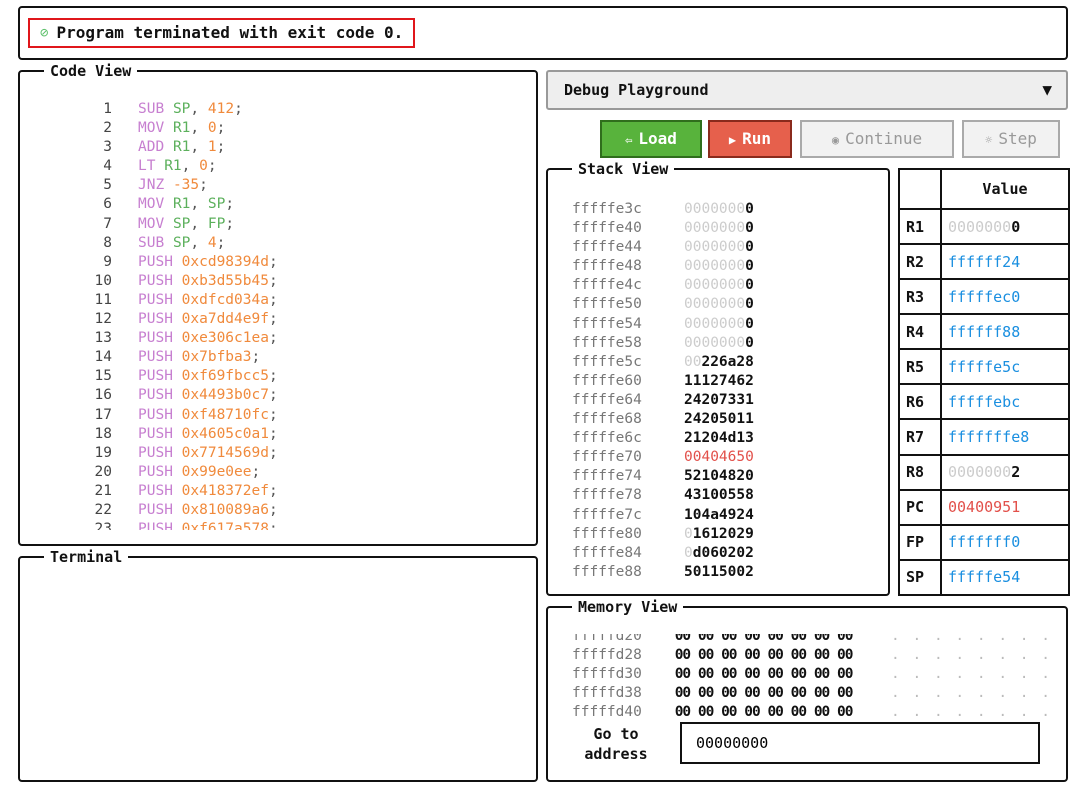 Image resolution: width=1086 pixels, height=786 pixels. What do you see at coordinates (719, 381) in the screenshot?
I see `stack-value: 11127462` at bounding box center [719, 381].